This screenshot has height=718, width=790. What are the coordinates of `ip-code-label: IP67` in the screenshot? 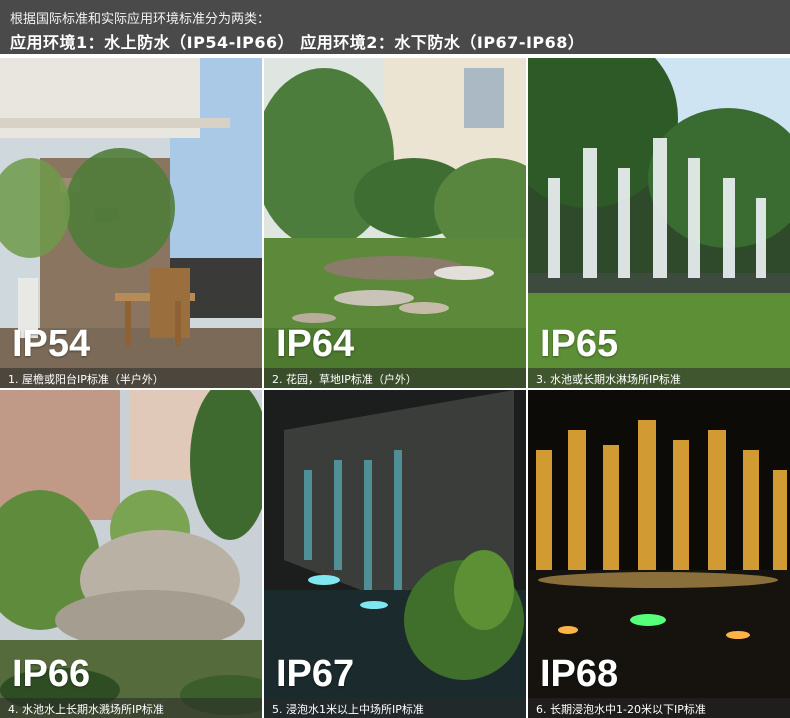 It's located at (315, 674).